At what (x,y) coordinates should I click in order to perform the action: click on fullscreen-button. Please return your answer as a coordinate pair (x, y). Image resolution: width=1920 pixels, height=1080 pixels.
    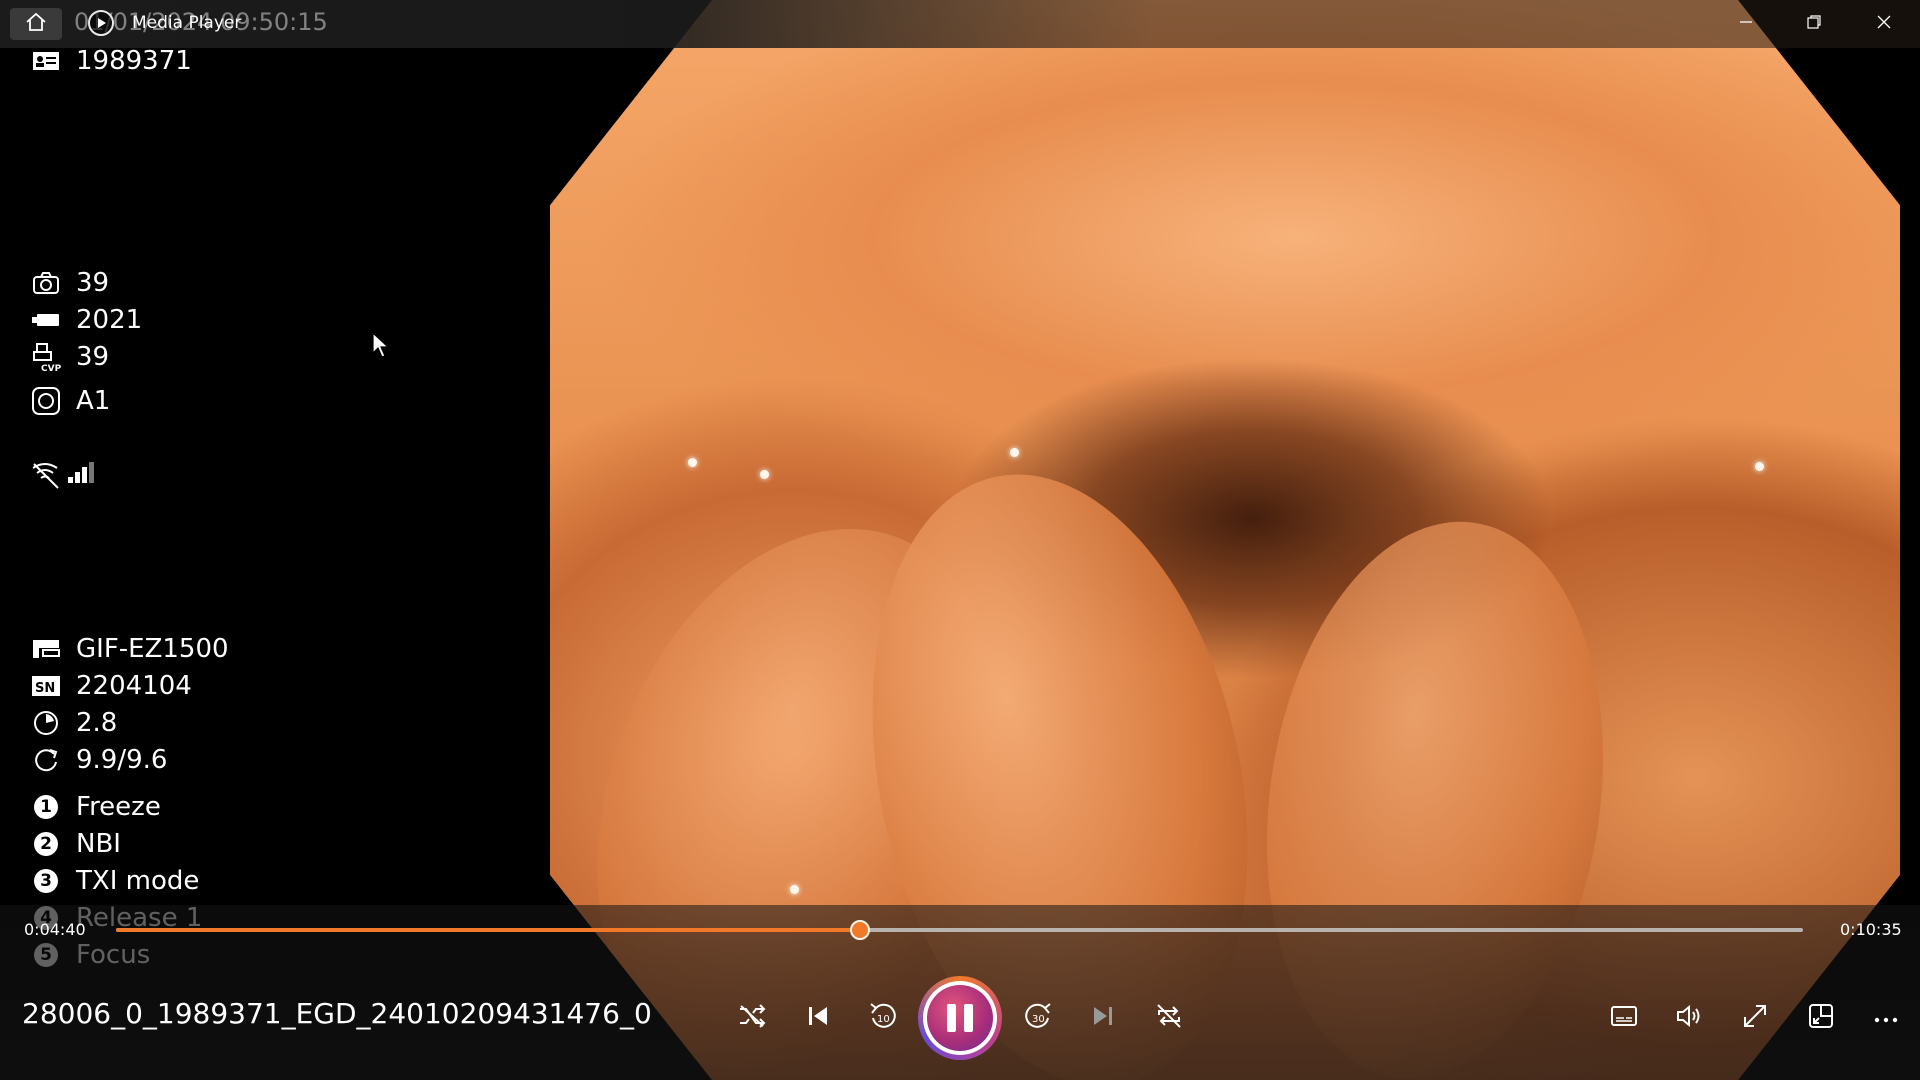
    Looking at the image, I should click on (1755, 1018).